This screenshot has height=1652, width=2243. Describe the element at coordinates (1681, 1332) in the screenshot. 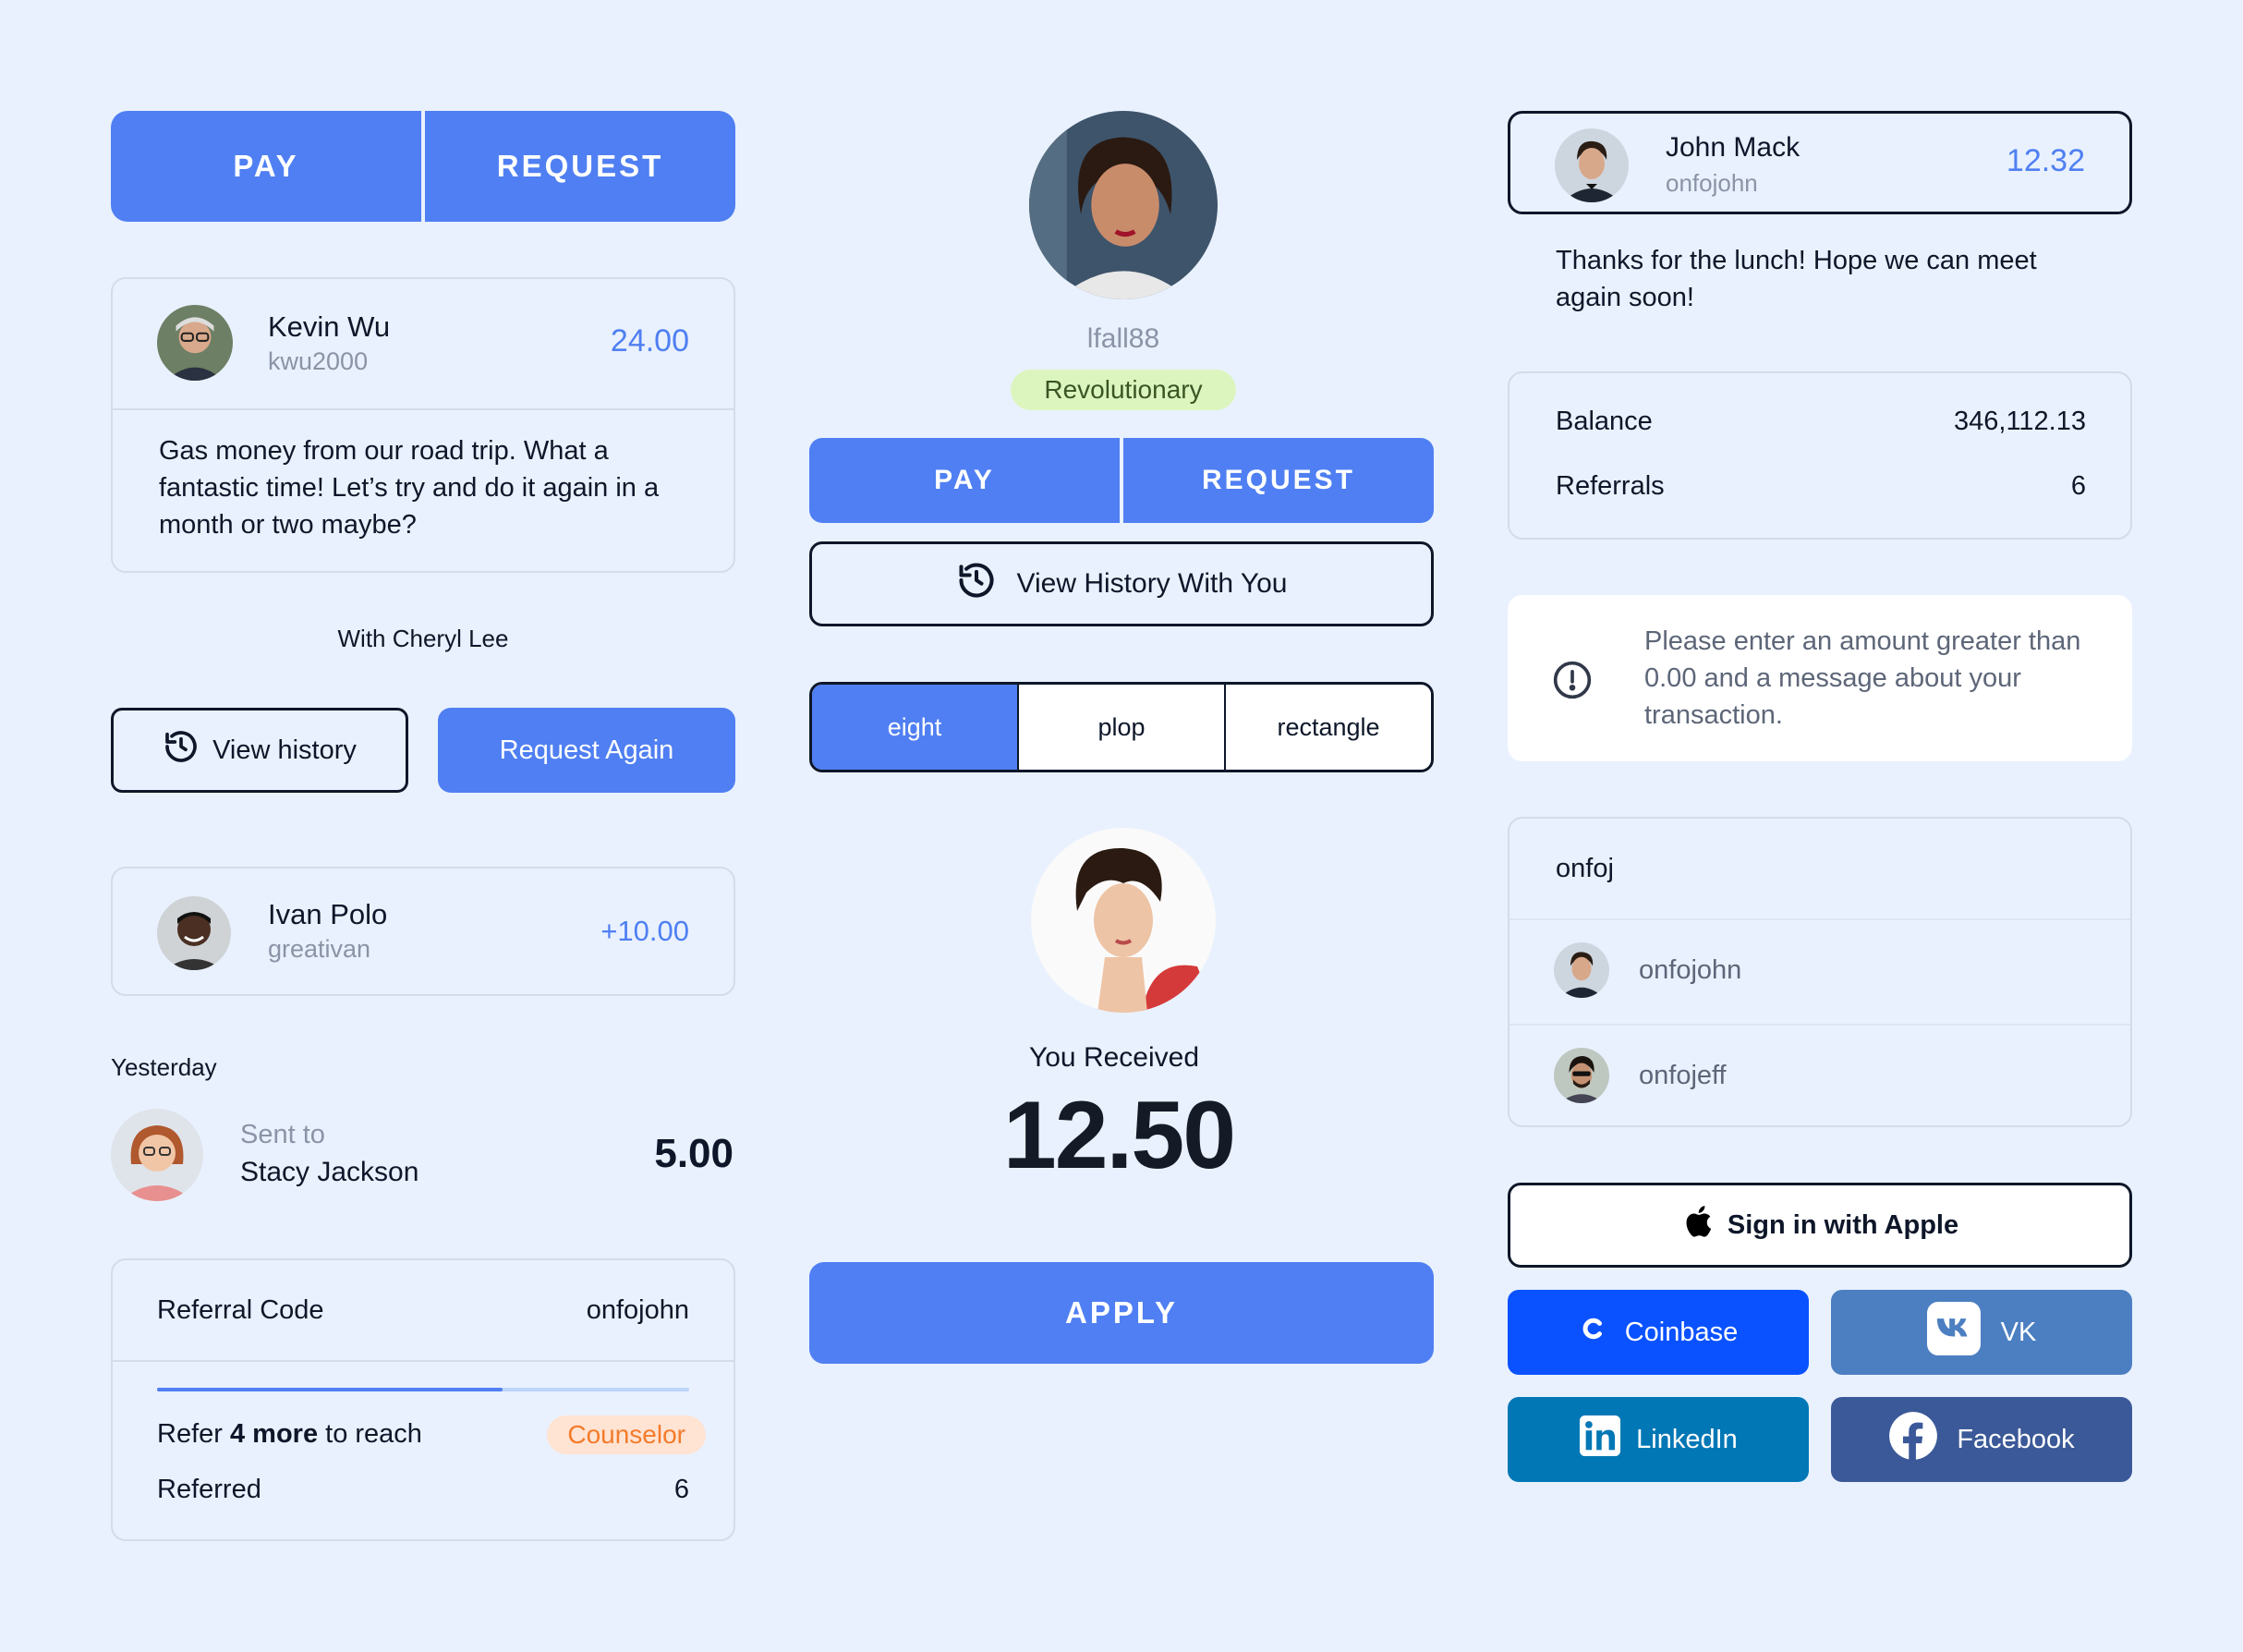

I see `coinbase-label: Coinbase` at that location.